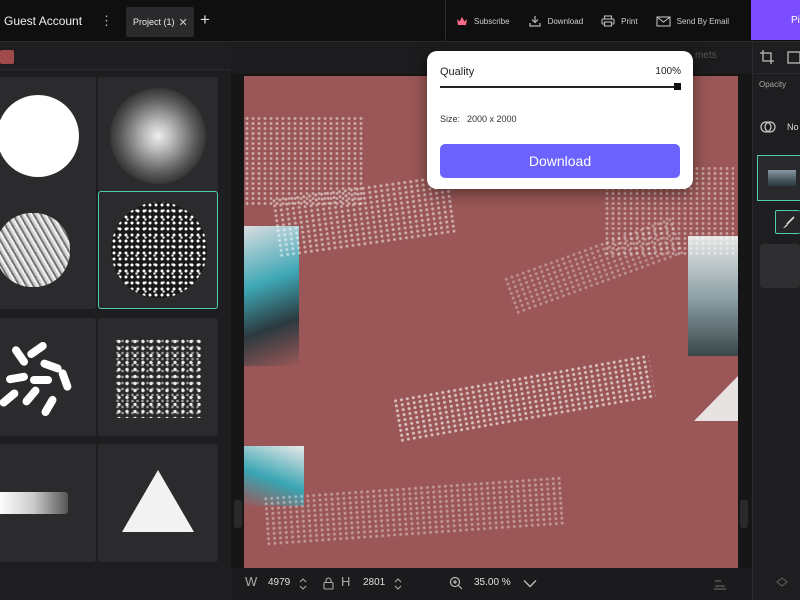  Describe the element at coordinates (238, 514) in the screenshot. I see `left-panel-collapse-handle` at that location.